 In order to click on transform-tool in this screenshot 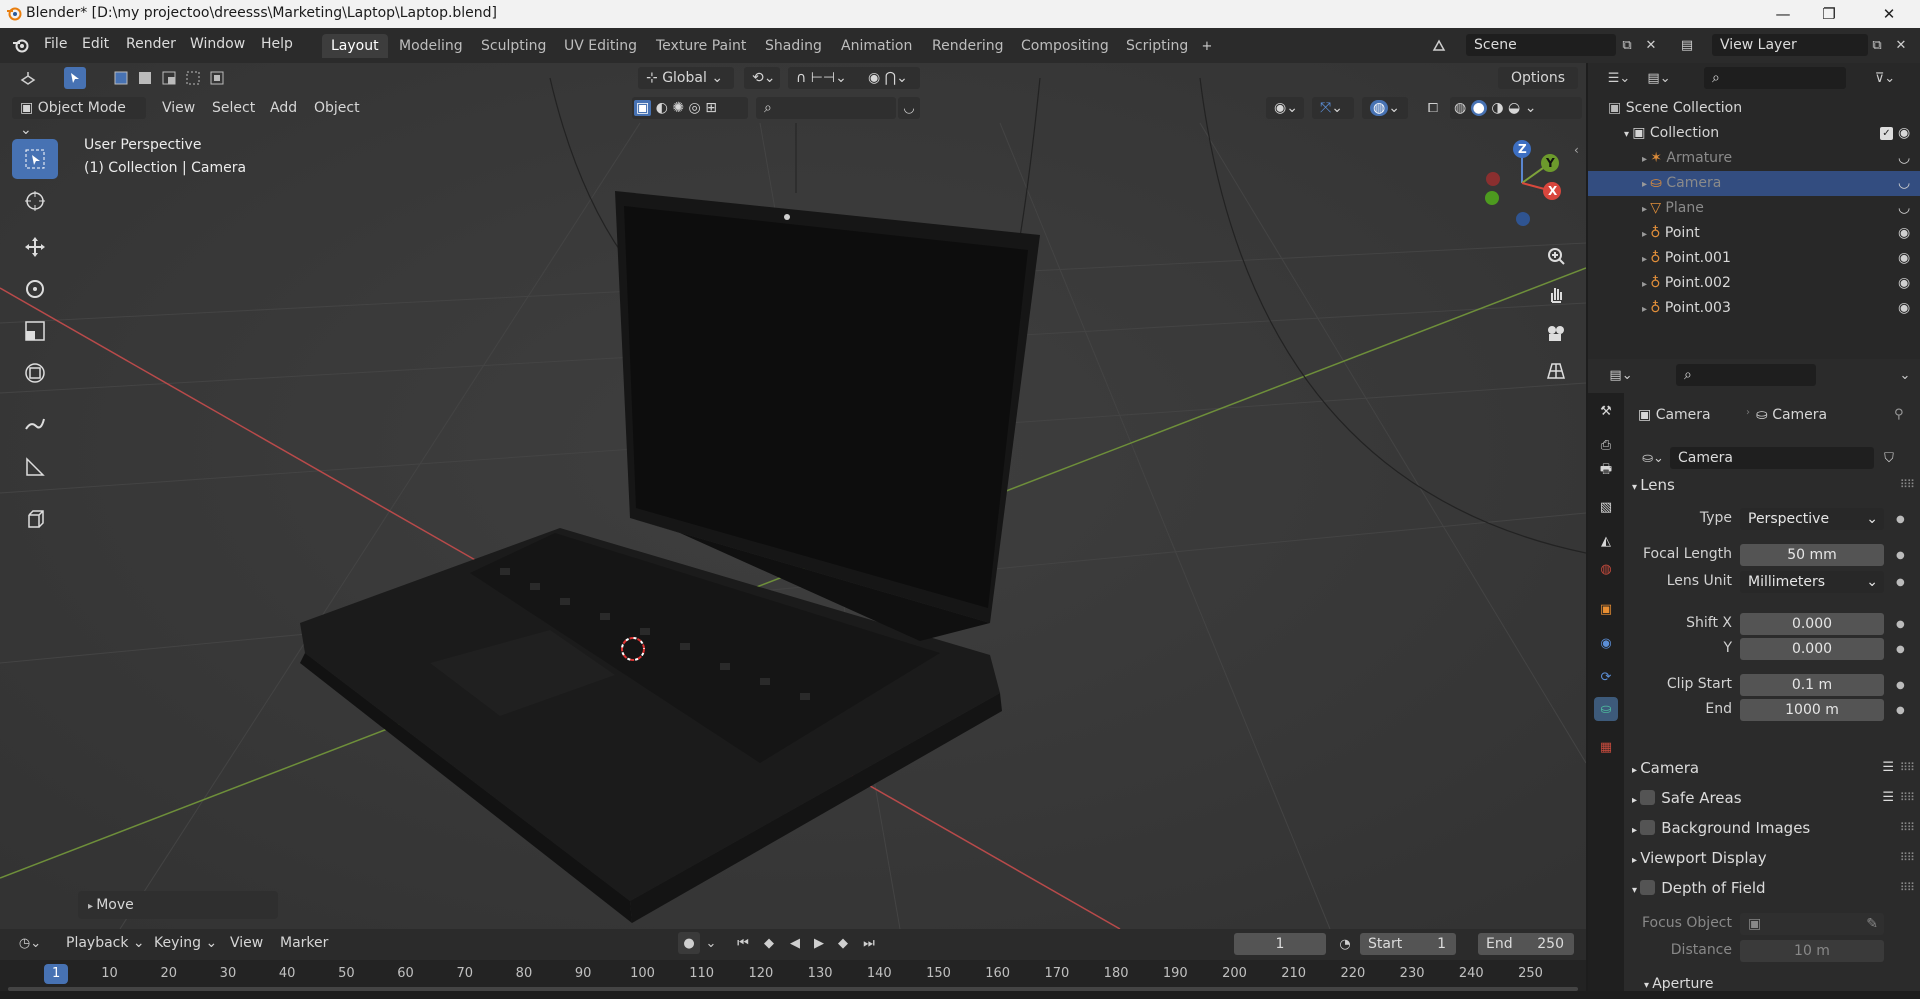, I will do `click(35, 373)`.